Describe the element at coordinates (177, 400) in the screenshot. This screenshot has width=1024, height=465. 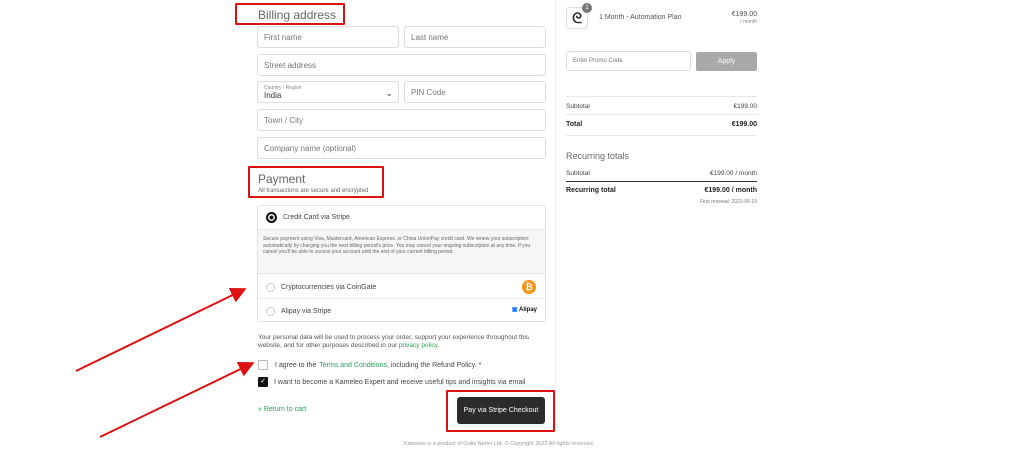
I see `arrow-to-terms-checkbox` at that location.